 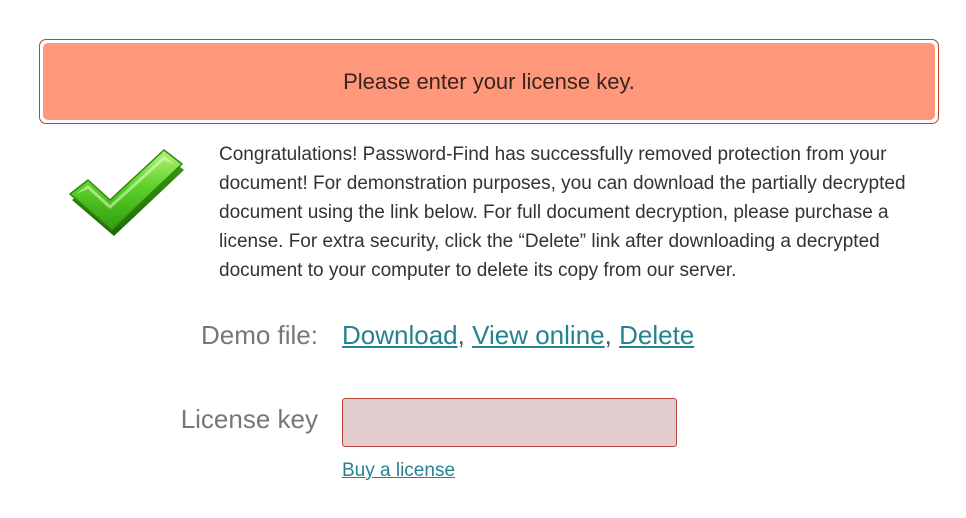 I want to click on alert-message: Please enter your license key., so click(x=489, y=81).